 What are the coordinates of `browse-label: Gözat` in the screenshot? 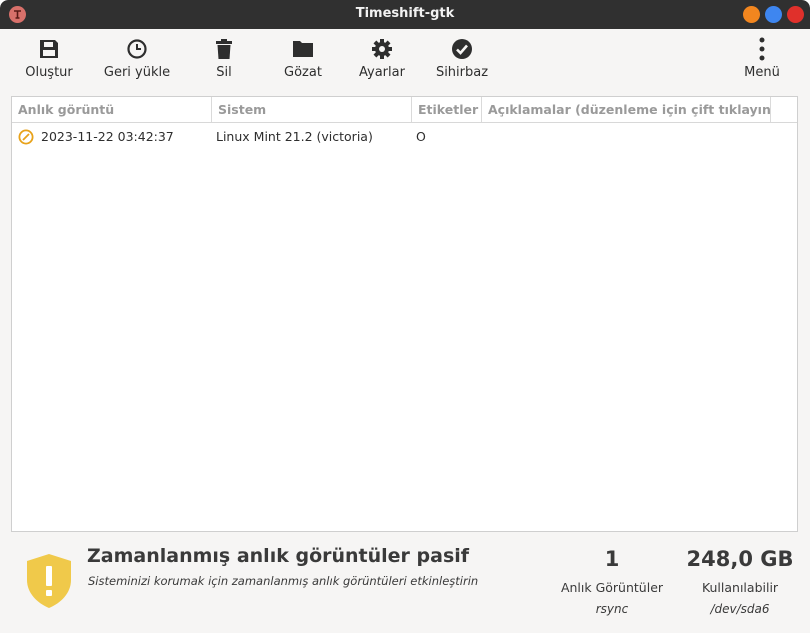 It's located at (303, 72).